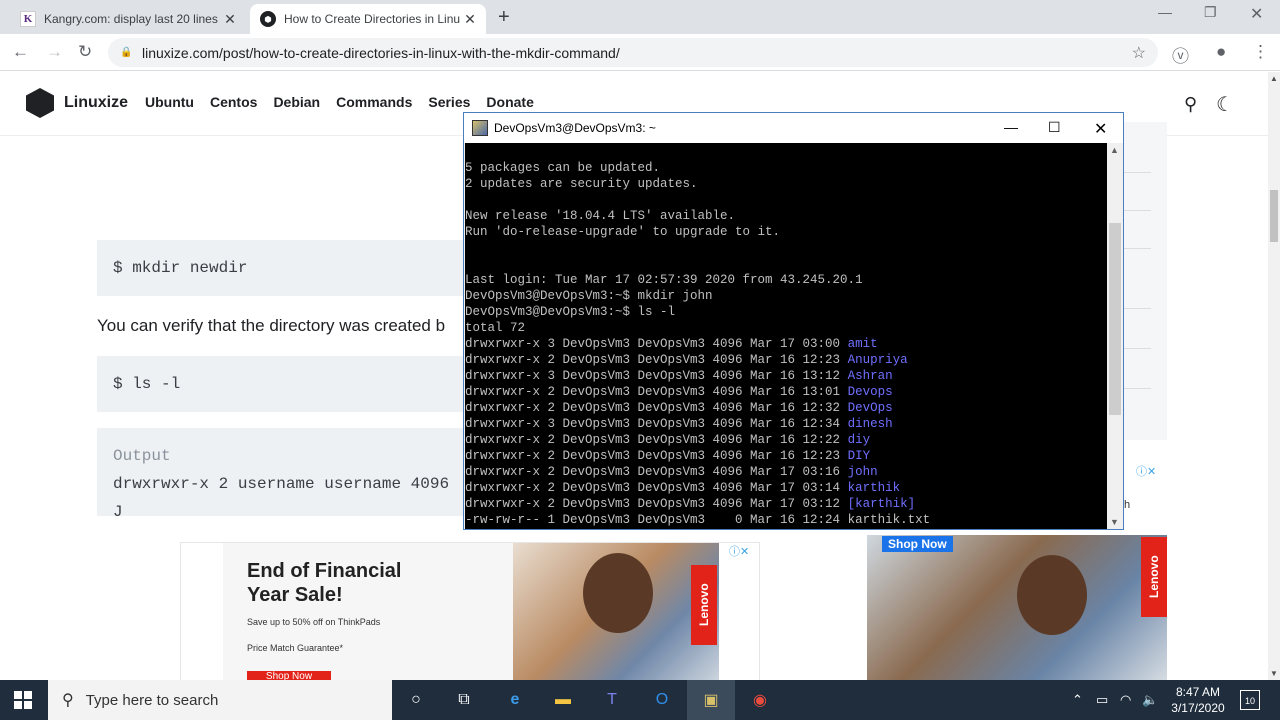 The image size is (1280, 720). What do you see at coordinates (1139, 53) in the screenshot?
I see `star-icon: ☆` at bounding box center [1139, 53].